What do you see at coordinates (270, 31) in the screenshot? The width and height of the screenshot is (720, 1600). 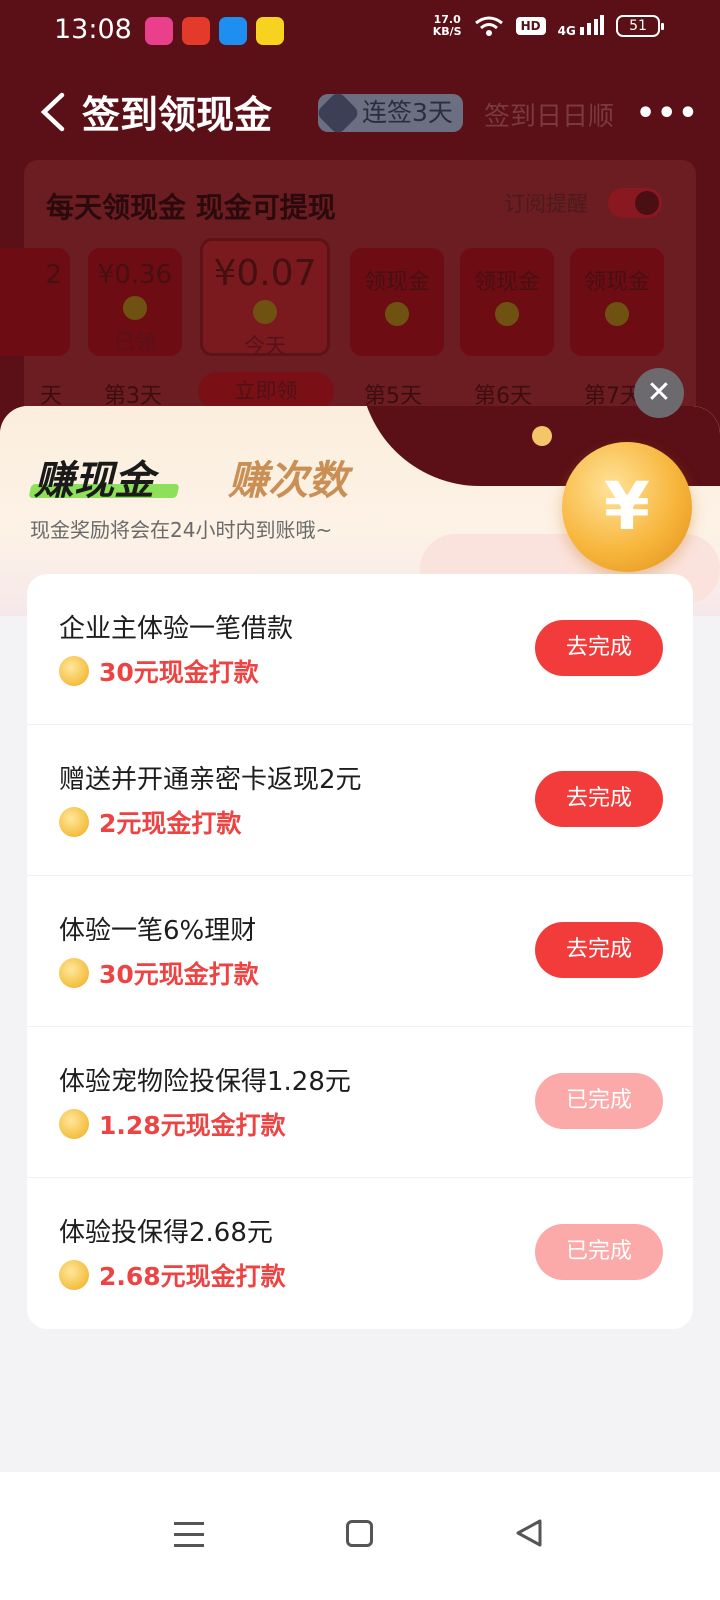 I see `yellow-app-icon` at bounding box center [270, 31].